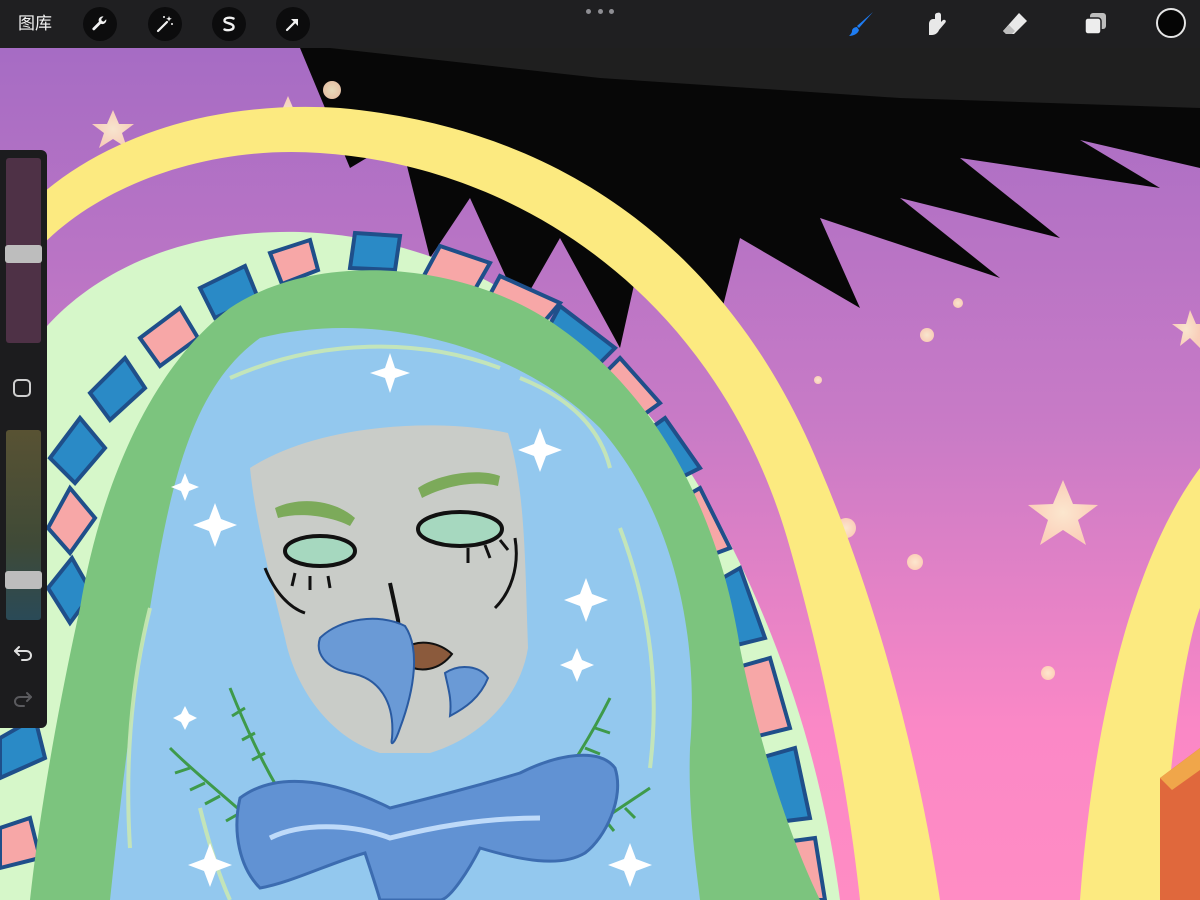 The image size is (1200, 900). I want to click on smudge-tool-button, so click(938, 24).